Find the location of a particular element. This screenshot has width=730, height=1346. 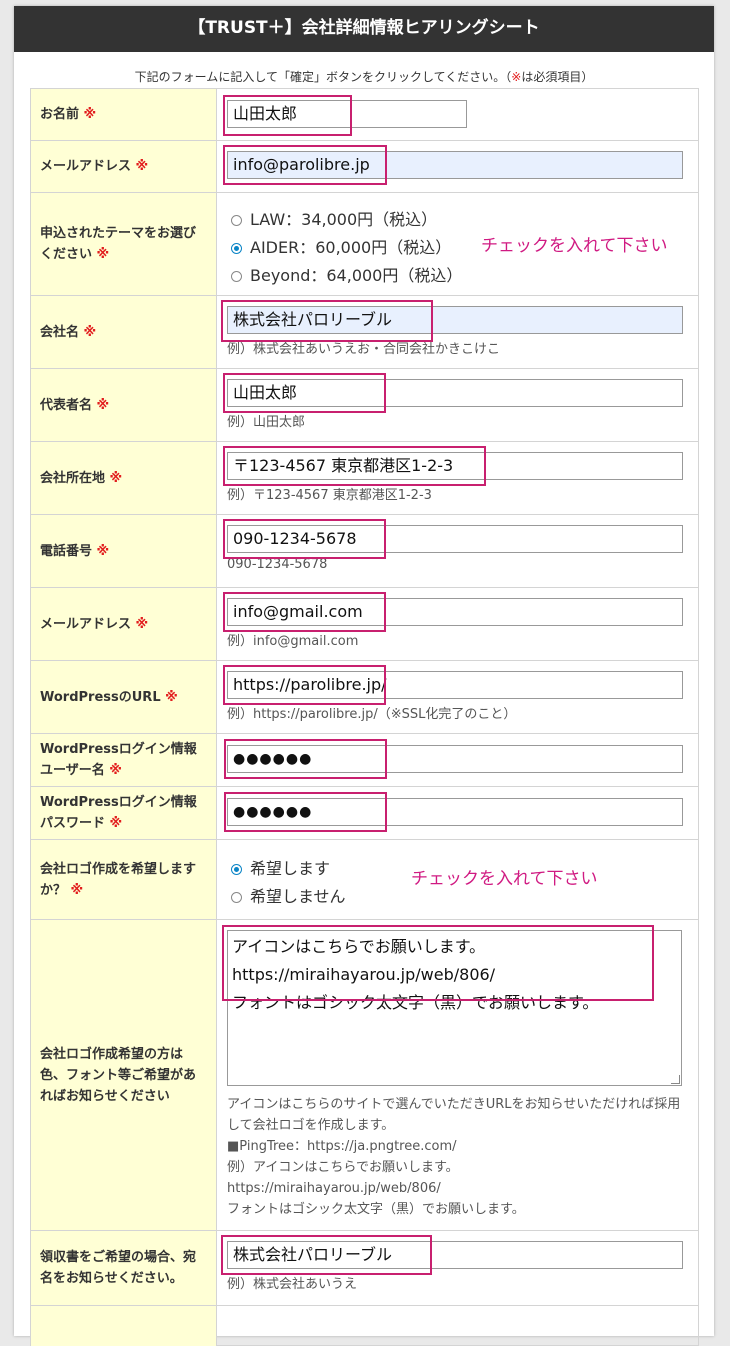

row-next is located at coordinates (364, 1326).